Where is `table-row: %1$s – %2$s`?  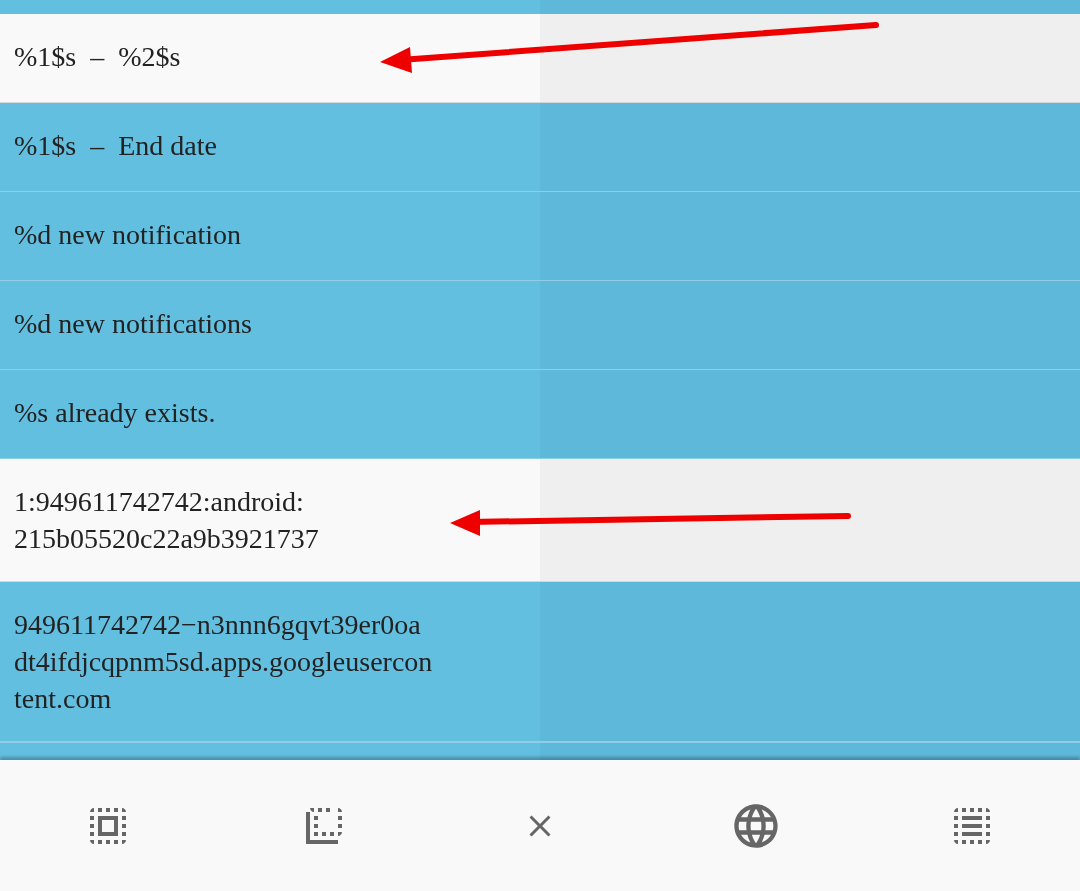 table-row: %1$s – %2$s is located at coordinates (540, 58).